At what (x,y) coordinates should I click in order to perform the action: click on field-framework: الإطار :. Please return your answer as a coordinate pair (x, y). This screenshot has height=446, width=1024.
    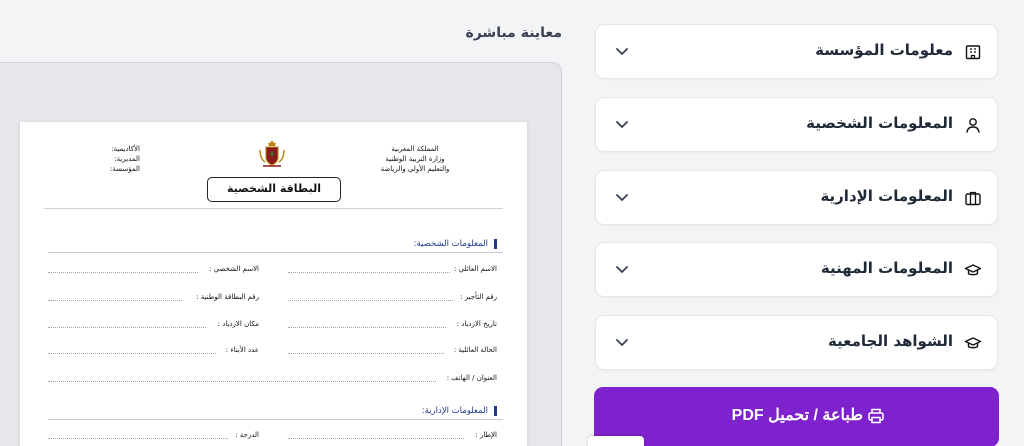
    Looking at the image, I should click on (486, 435).